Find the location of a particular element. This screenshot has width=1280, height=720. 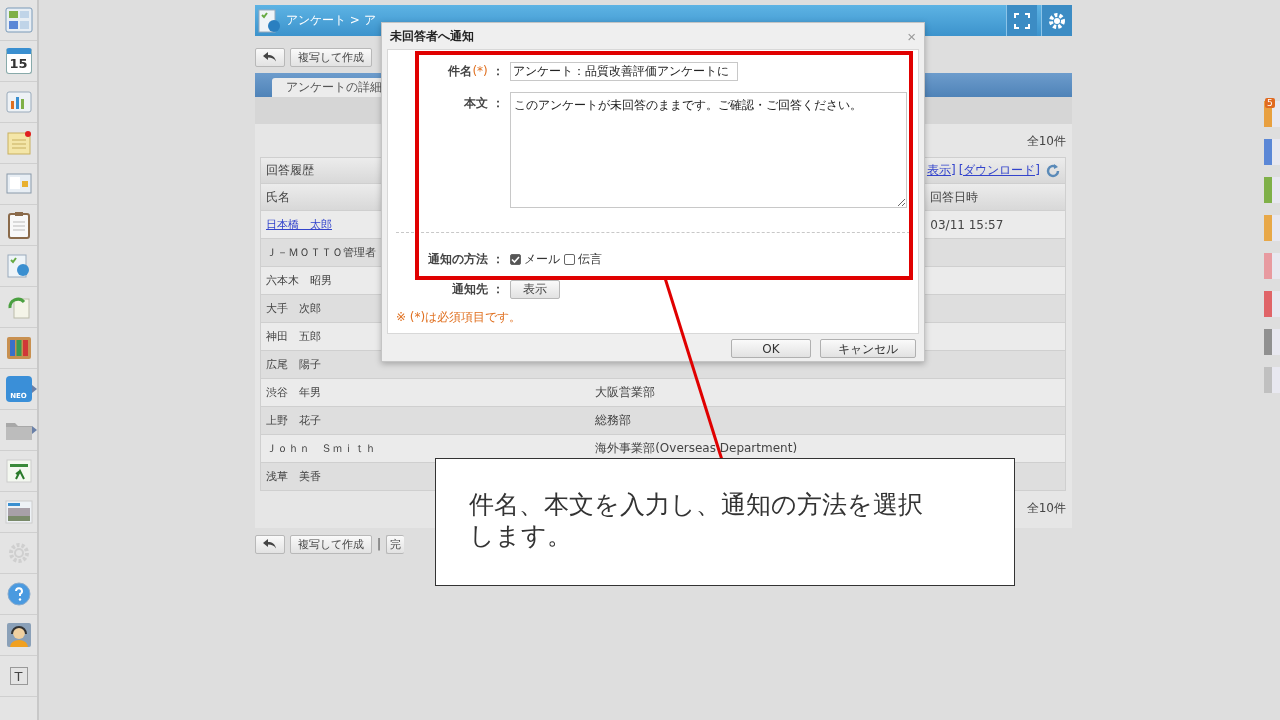

history-title: 回答履歴 is located at coordinates (289, 170).